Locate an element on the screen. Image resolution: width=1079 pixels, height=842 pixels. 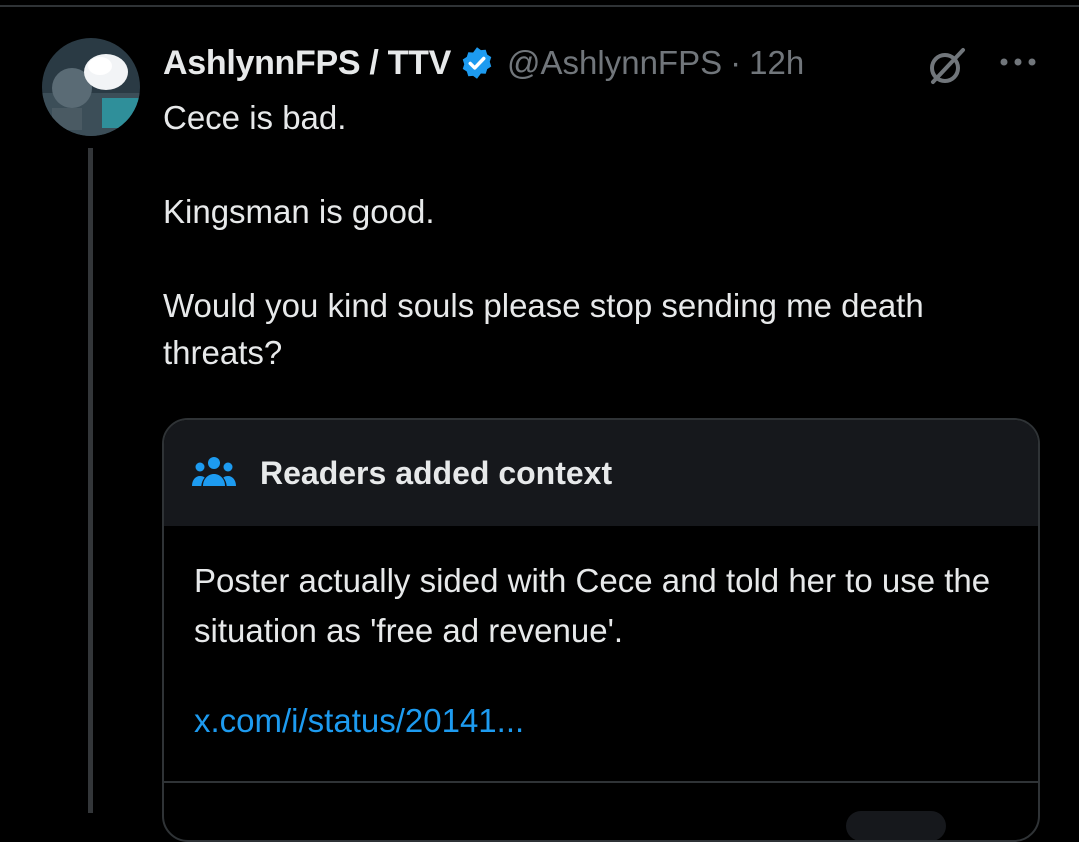
post-text-line: Cece is bad. is located at coordinates (255, 117).